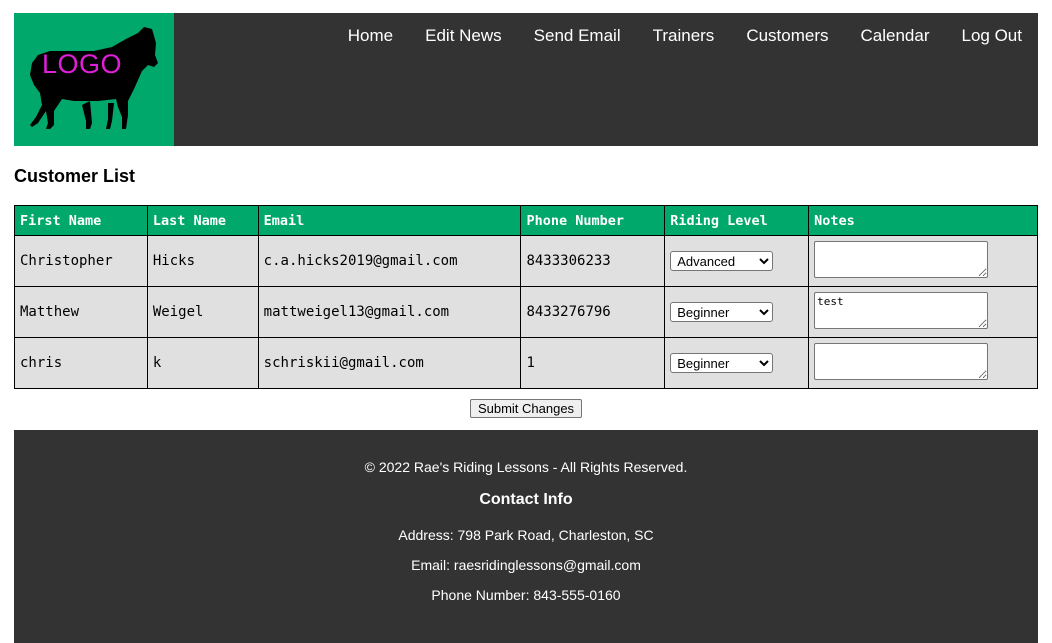  I want to click on email-cell: c.a.hicks2019@gmail.com, so click(389, 261).